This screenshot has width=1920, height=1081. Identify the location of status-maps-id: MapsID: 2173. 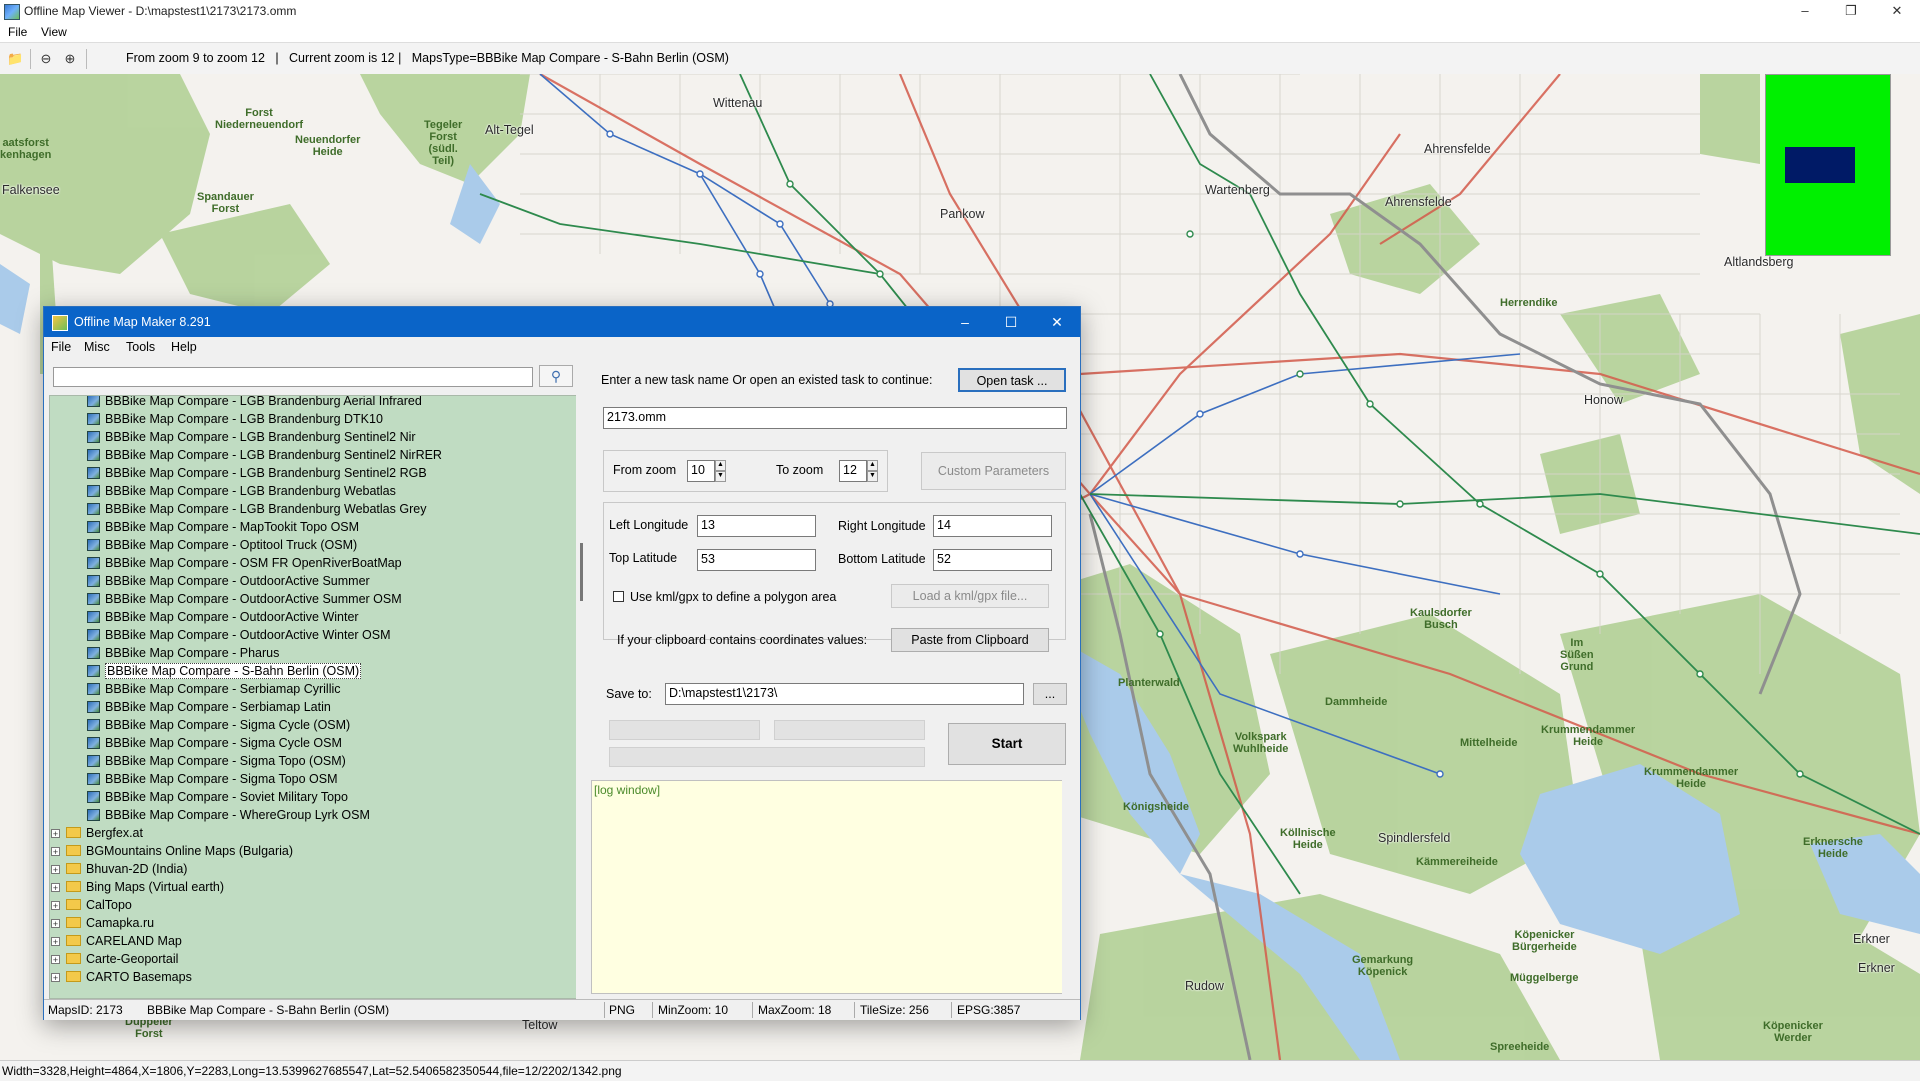
(85, 1010).